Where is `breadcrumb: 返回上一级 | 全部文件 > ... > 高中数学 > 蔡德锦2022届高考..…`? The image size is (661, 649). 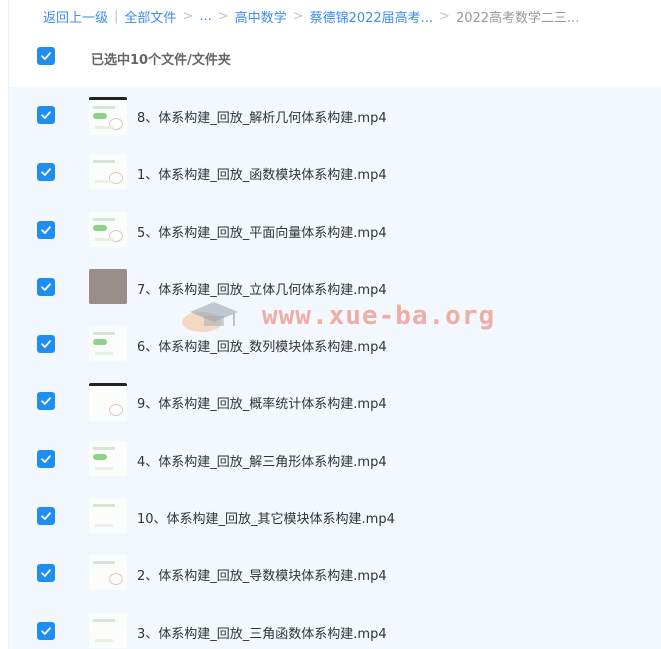
breadcrumb: 返回上一级 | 全部文件 > ... > 高中数学 > 蔡德锦2022届高考..… is located at coordinates (311, 16).